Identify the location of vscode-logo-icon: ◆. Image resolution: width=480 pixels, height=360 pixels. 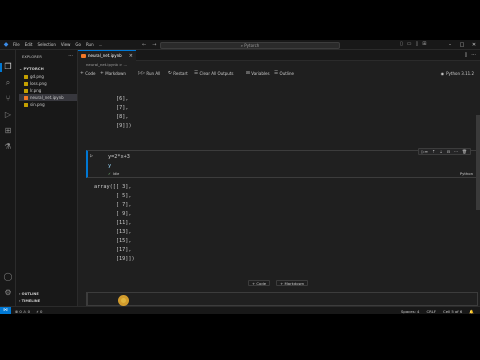
(6, 44).